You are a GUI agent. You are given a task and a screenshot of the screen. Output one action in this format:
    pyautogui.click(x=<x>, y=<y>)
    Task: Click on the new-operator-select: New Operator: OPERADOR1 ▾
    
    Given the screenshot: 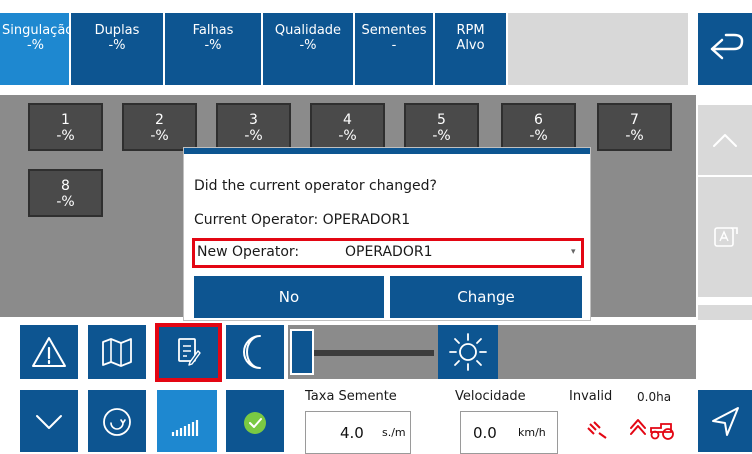 What is the action you would take?
    pyautogui.click(x=388, y=253)
    